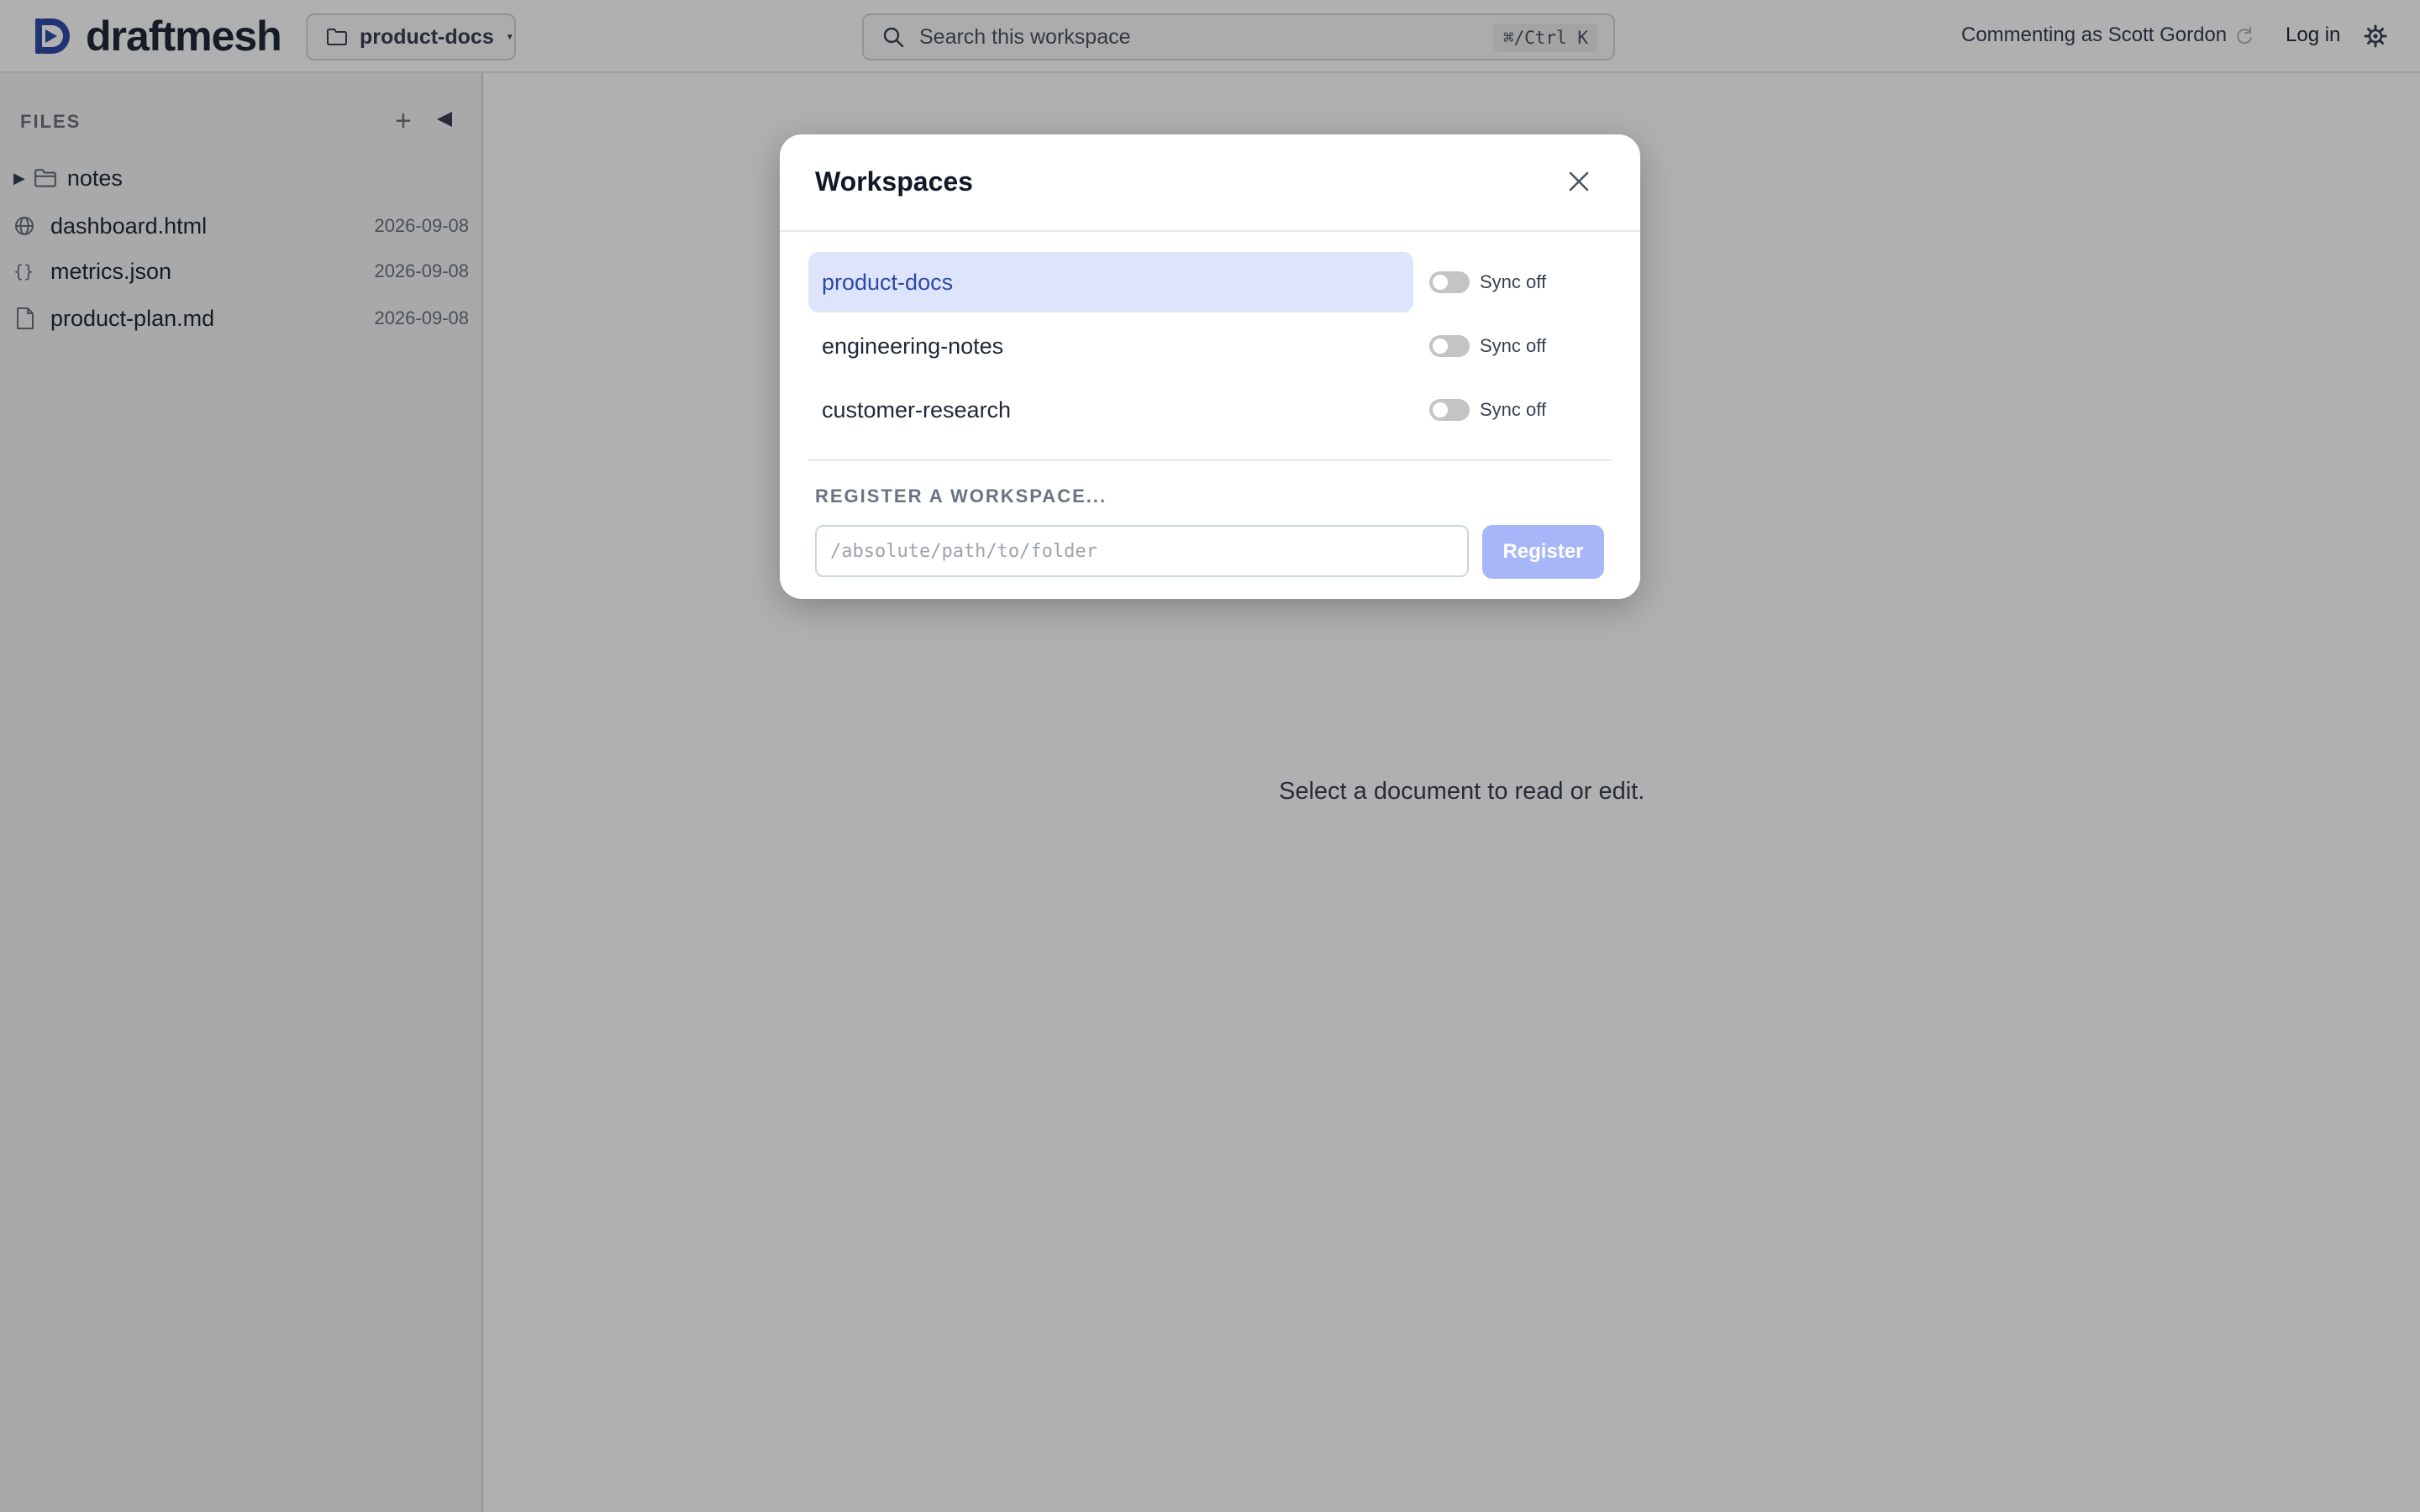  Describe the element at coordinates (1543, 552) in the screenshot. I see `register-button: Register` at that location.